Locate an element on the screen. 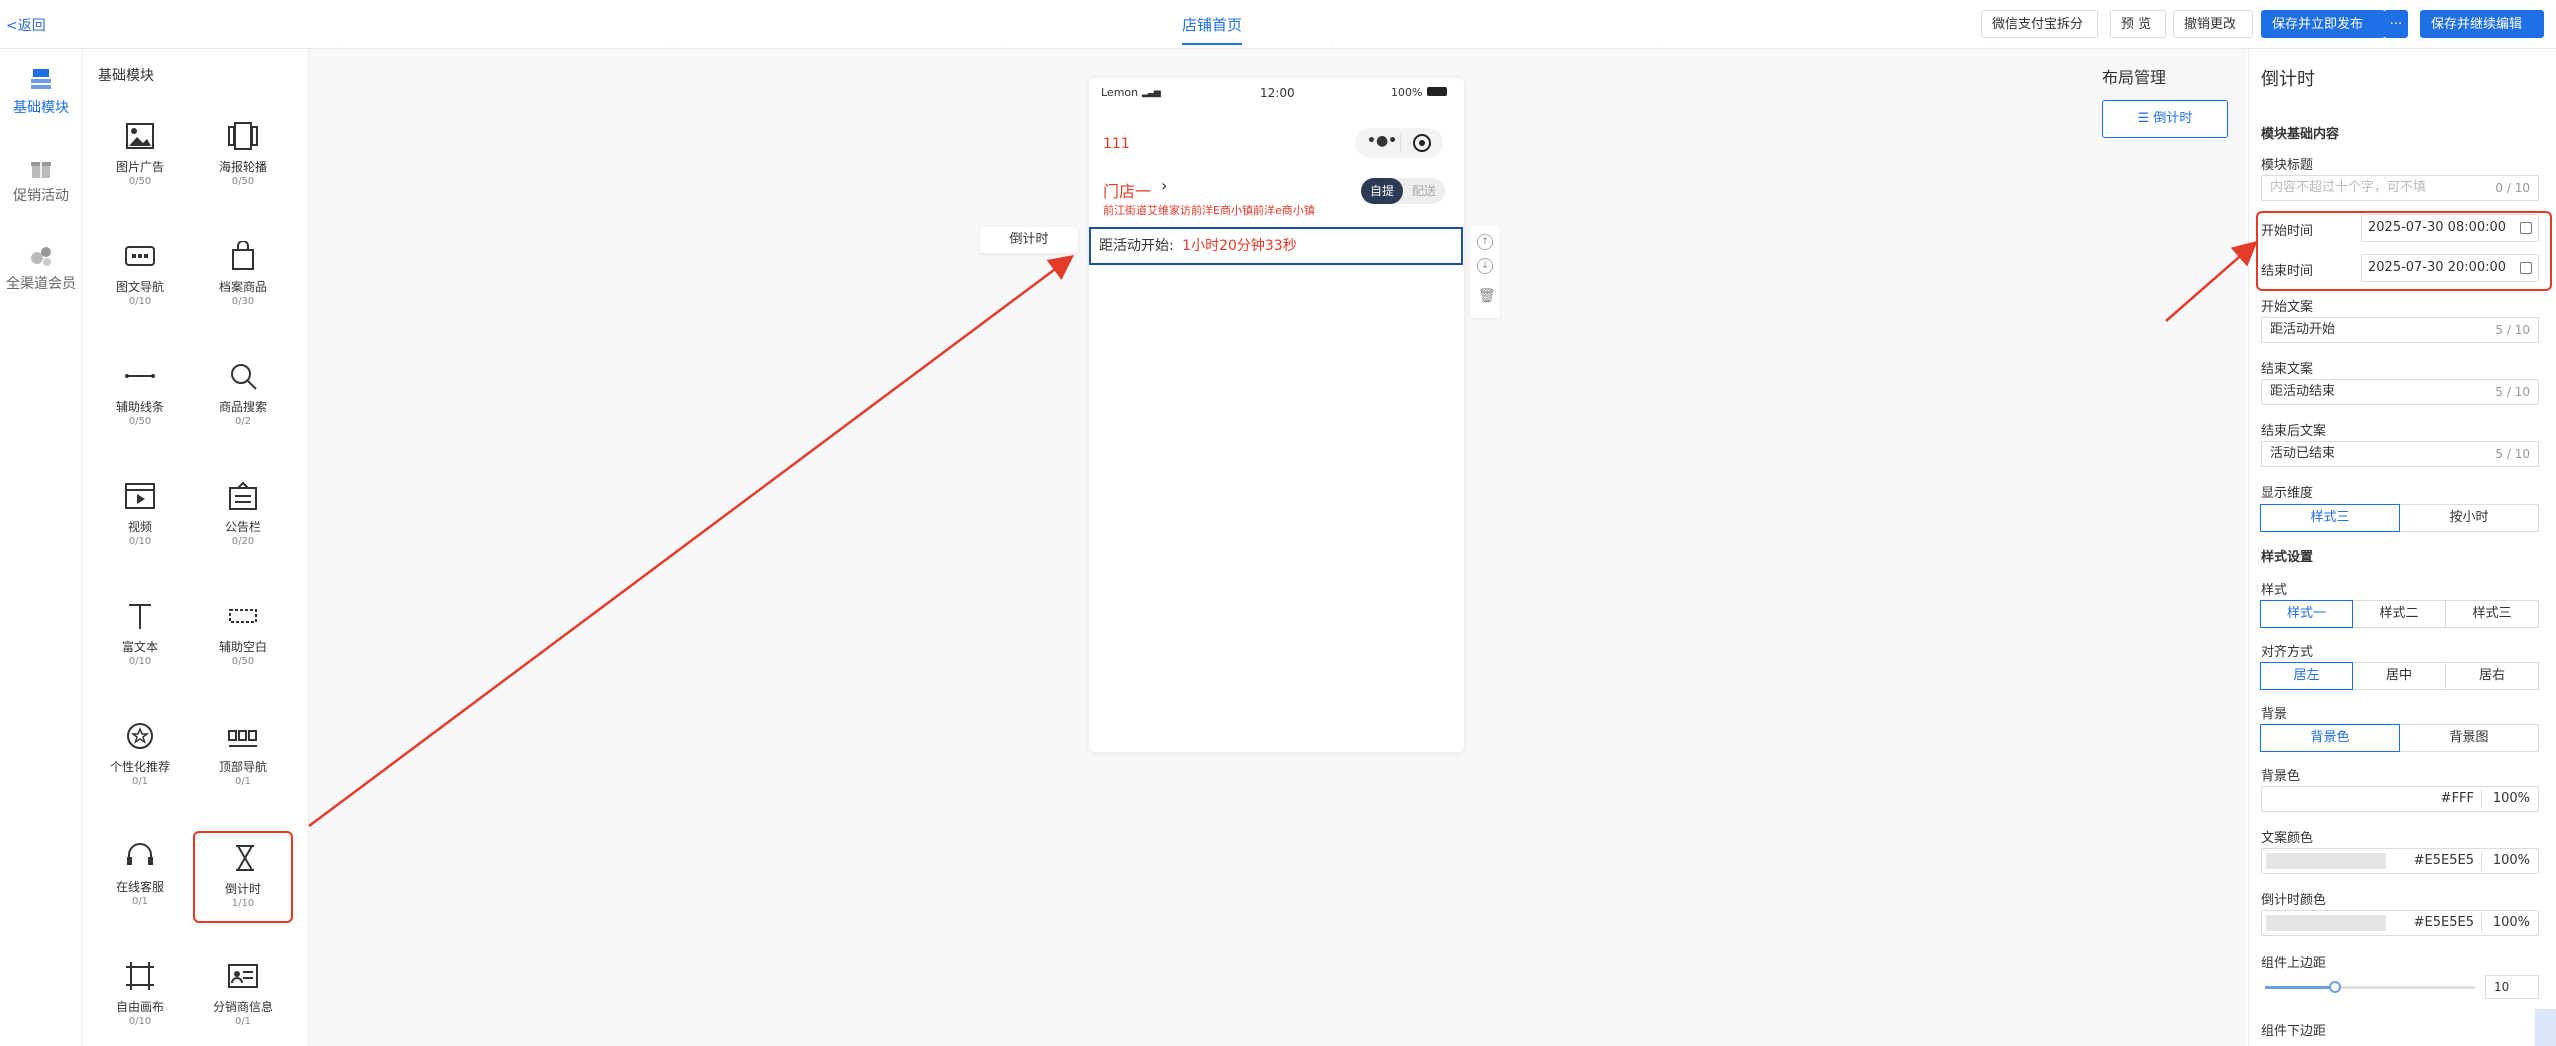  module-label: 在线客服 is located at coordinates (139, 887).